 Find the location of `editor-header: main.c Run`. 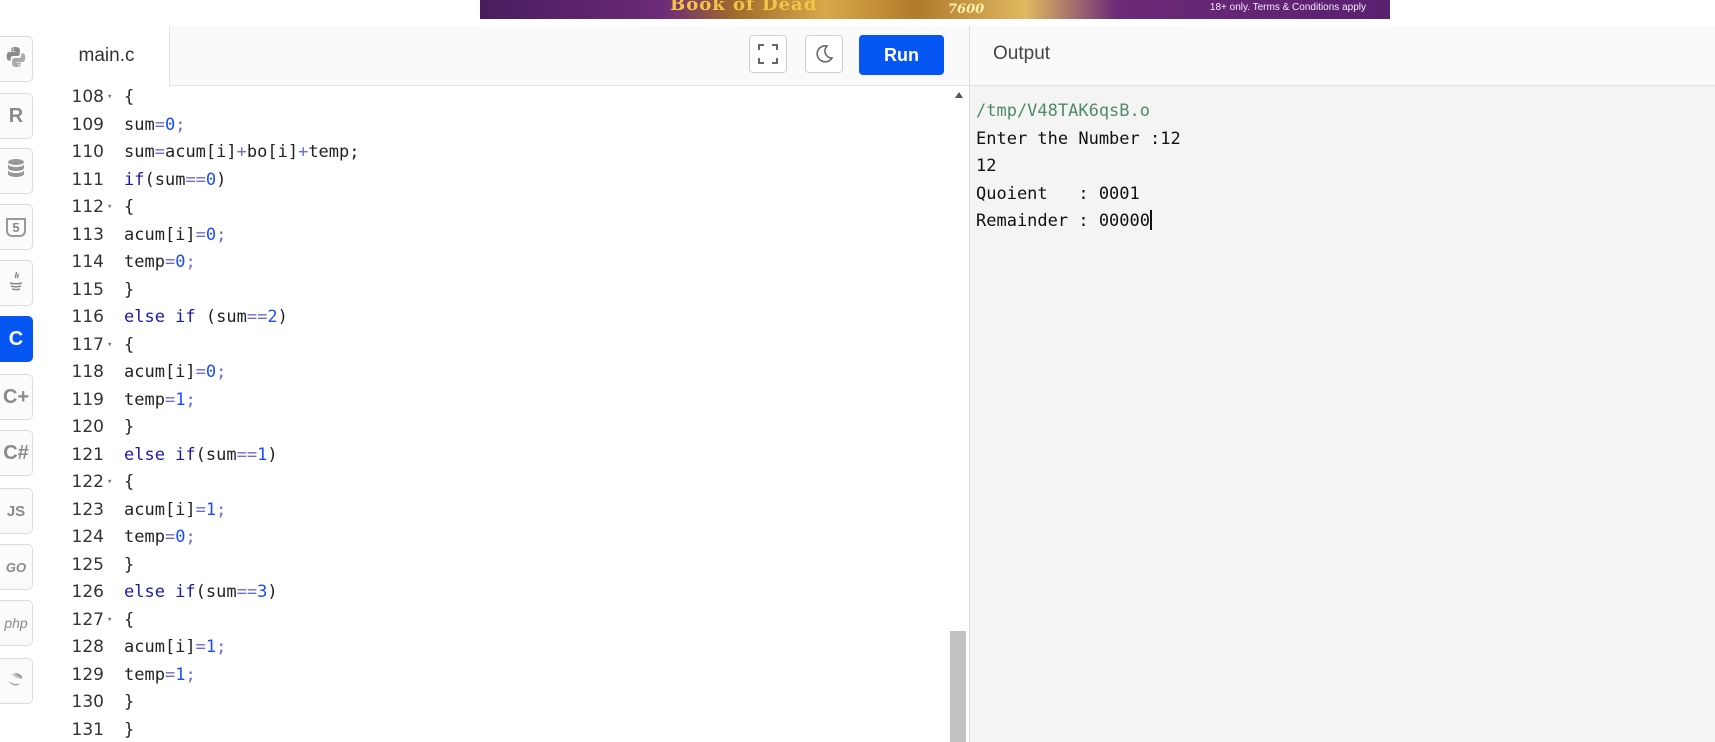

editor-header: main.c Run is located at coordinates (506, 56).